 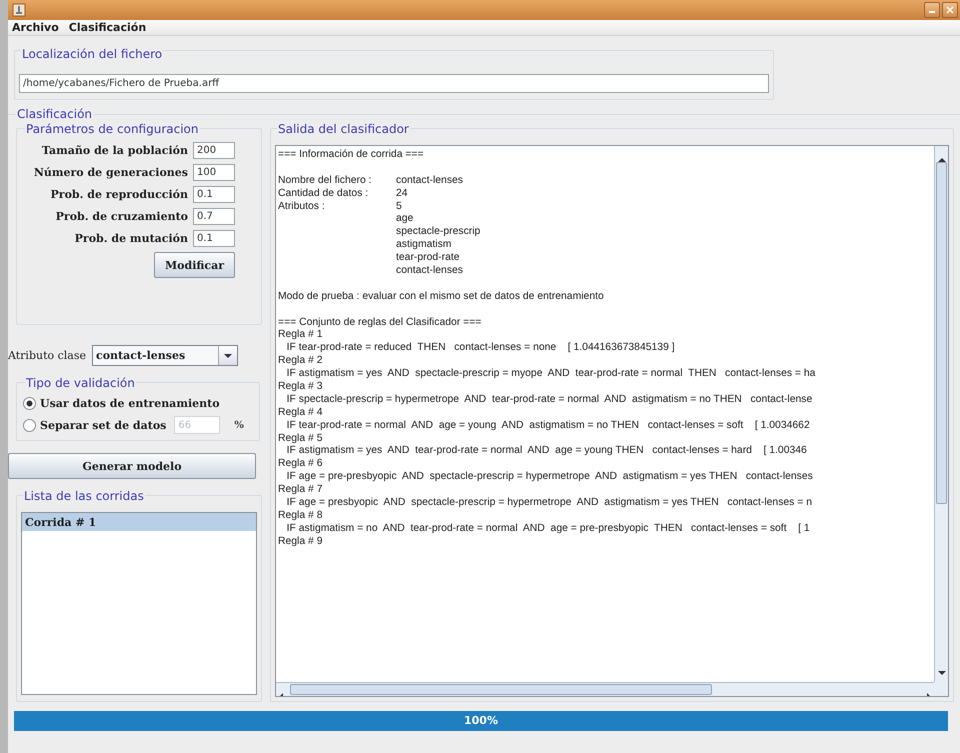 I want to click on class-attribute-dropdown: contact-lenses, so click(x=165, y=355).